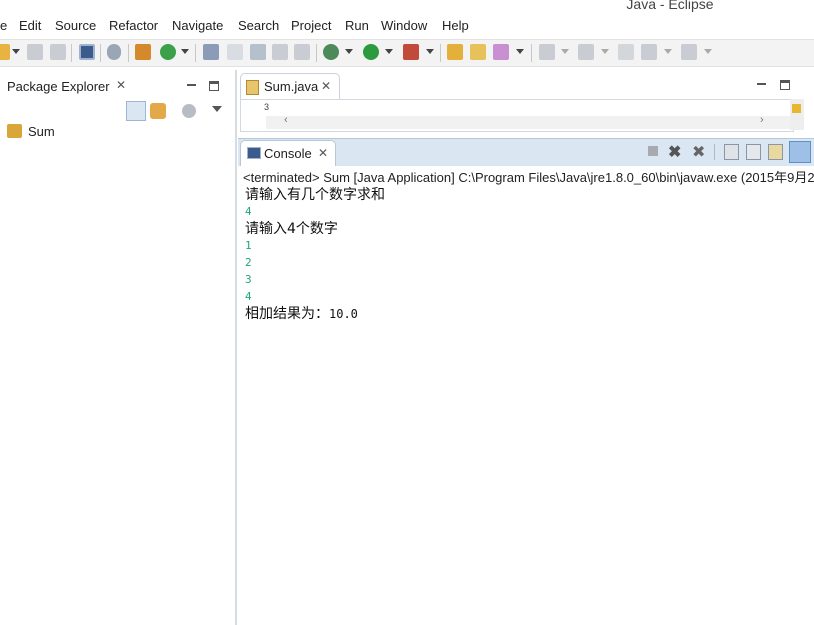  Describe the element at coordinates (357, 25) in the screenshot. I see `menu-run: Run` at that location.